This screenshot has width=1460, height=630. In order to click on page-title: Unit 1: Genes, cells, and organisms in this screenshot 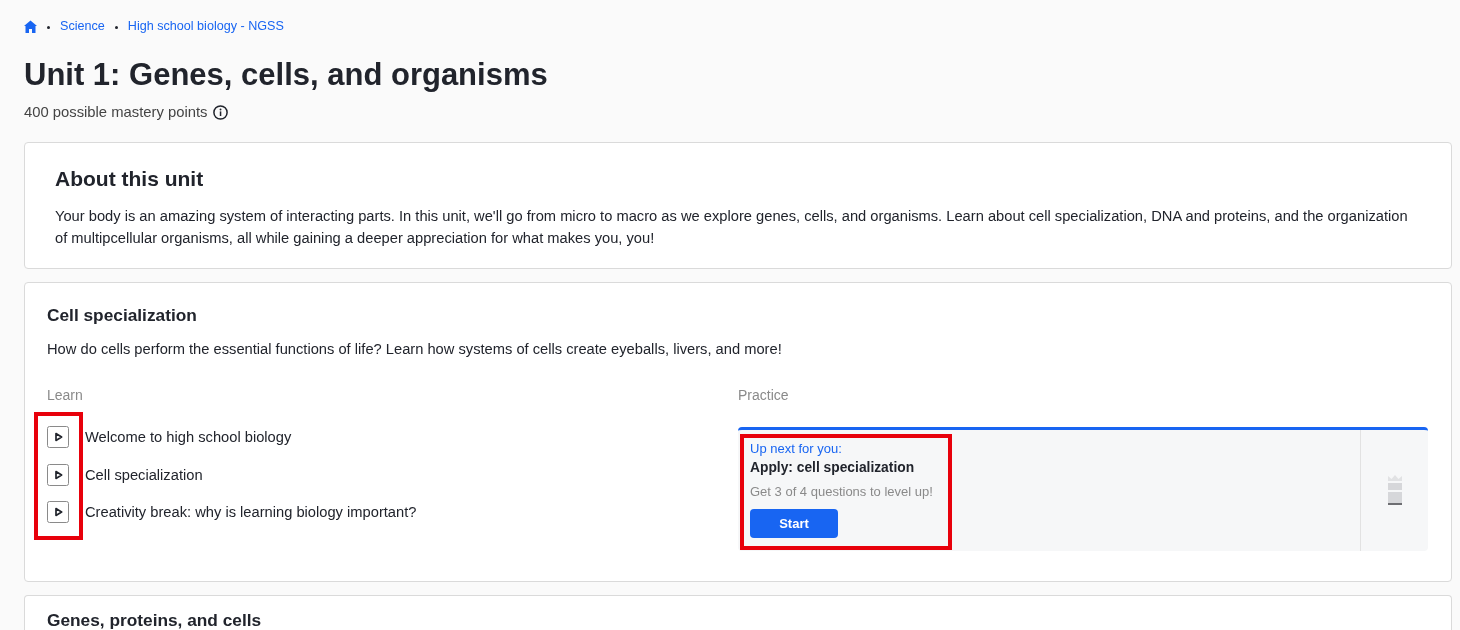, I will do `click(286, 75)`.